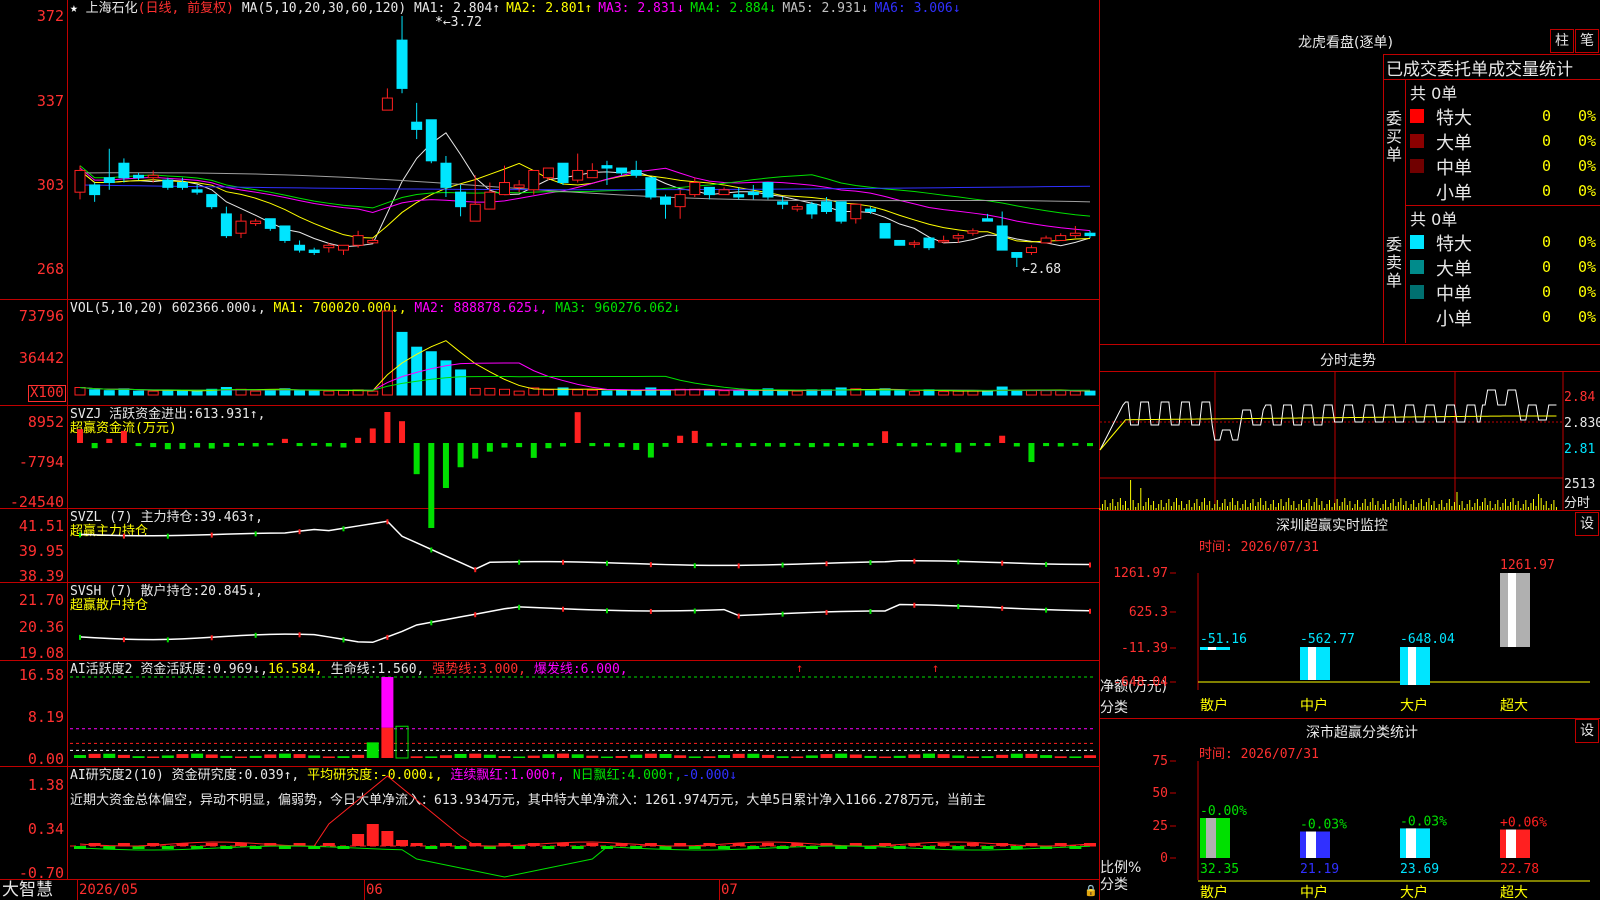 The height and width of the screenshot is (900, 1600). I want to click on ratio-change-label: +0.06%, so click(1523, 823).